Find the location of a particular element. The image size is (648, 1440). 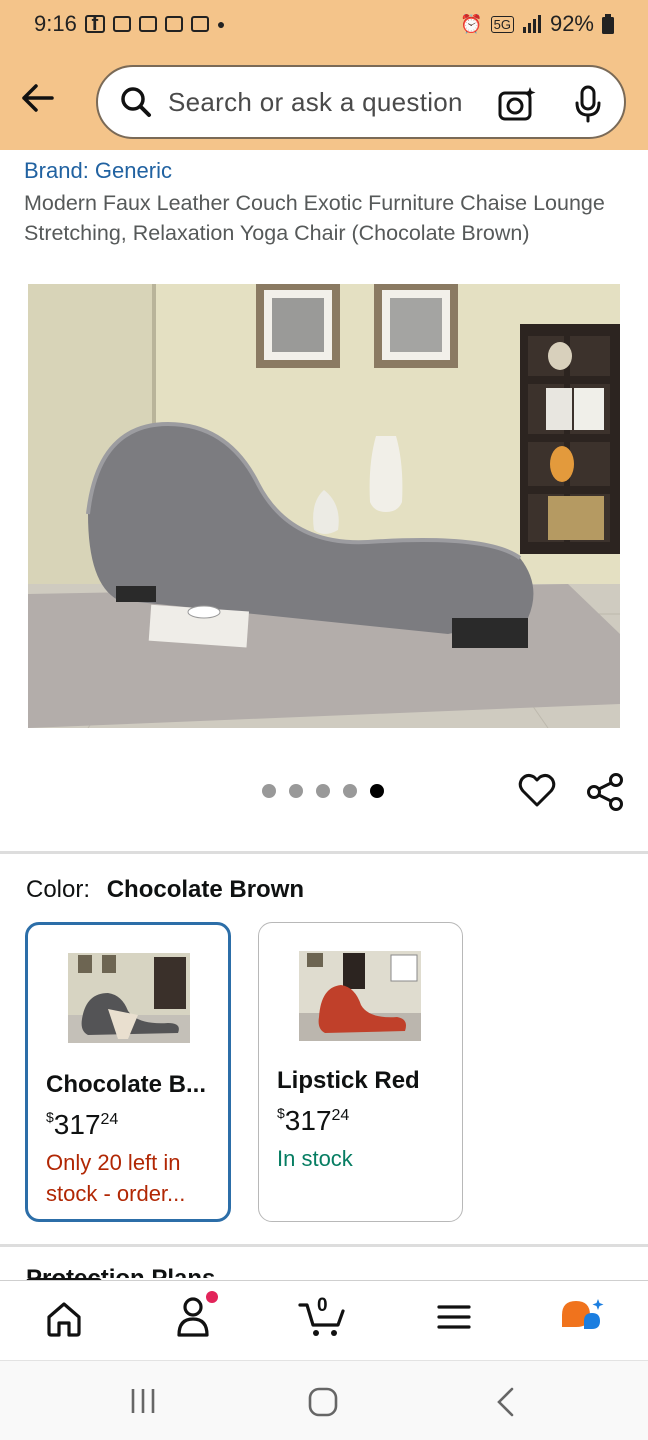

search-placeholder: Search or ask a question is located at coordinates (315, 101).